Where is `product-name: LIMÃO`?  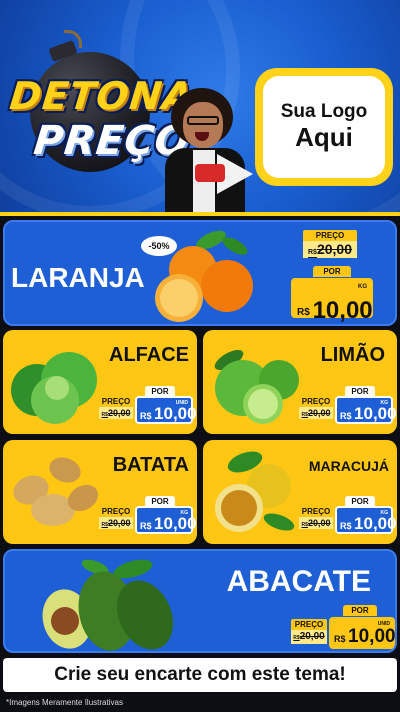
product-name: LIMÃO is located at coordinates (352, 355).